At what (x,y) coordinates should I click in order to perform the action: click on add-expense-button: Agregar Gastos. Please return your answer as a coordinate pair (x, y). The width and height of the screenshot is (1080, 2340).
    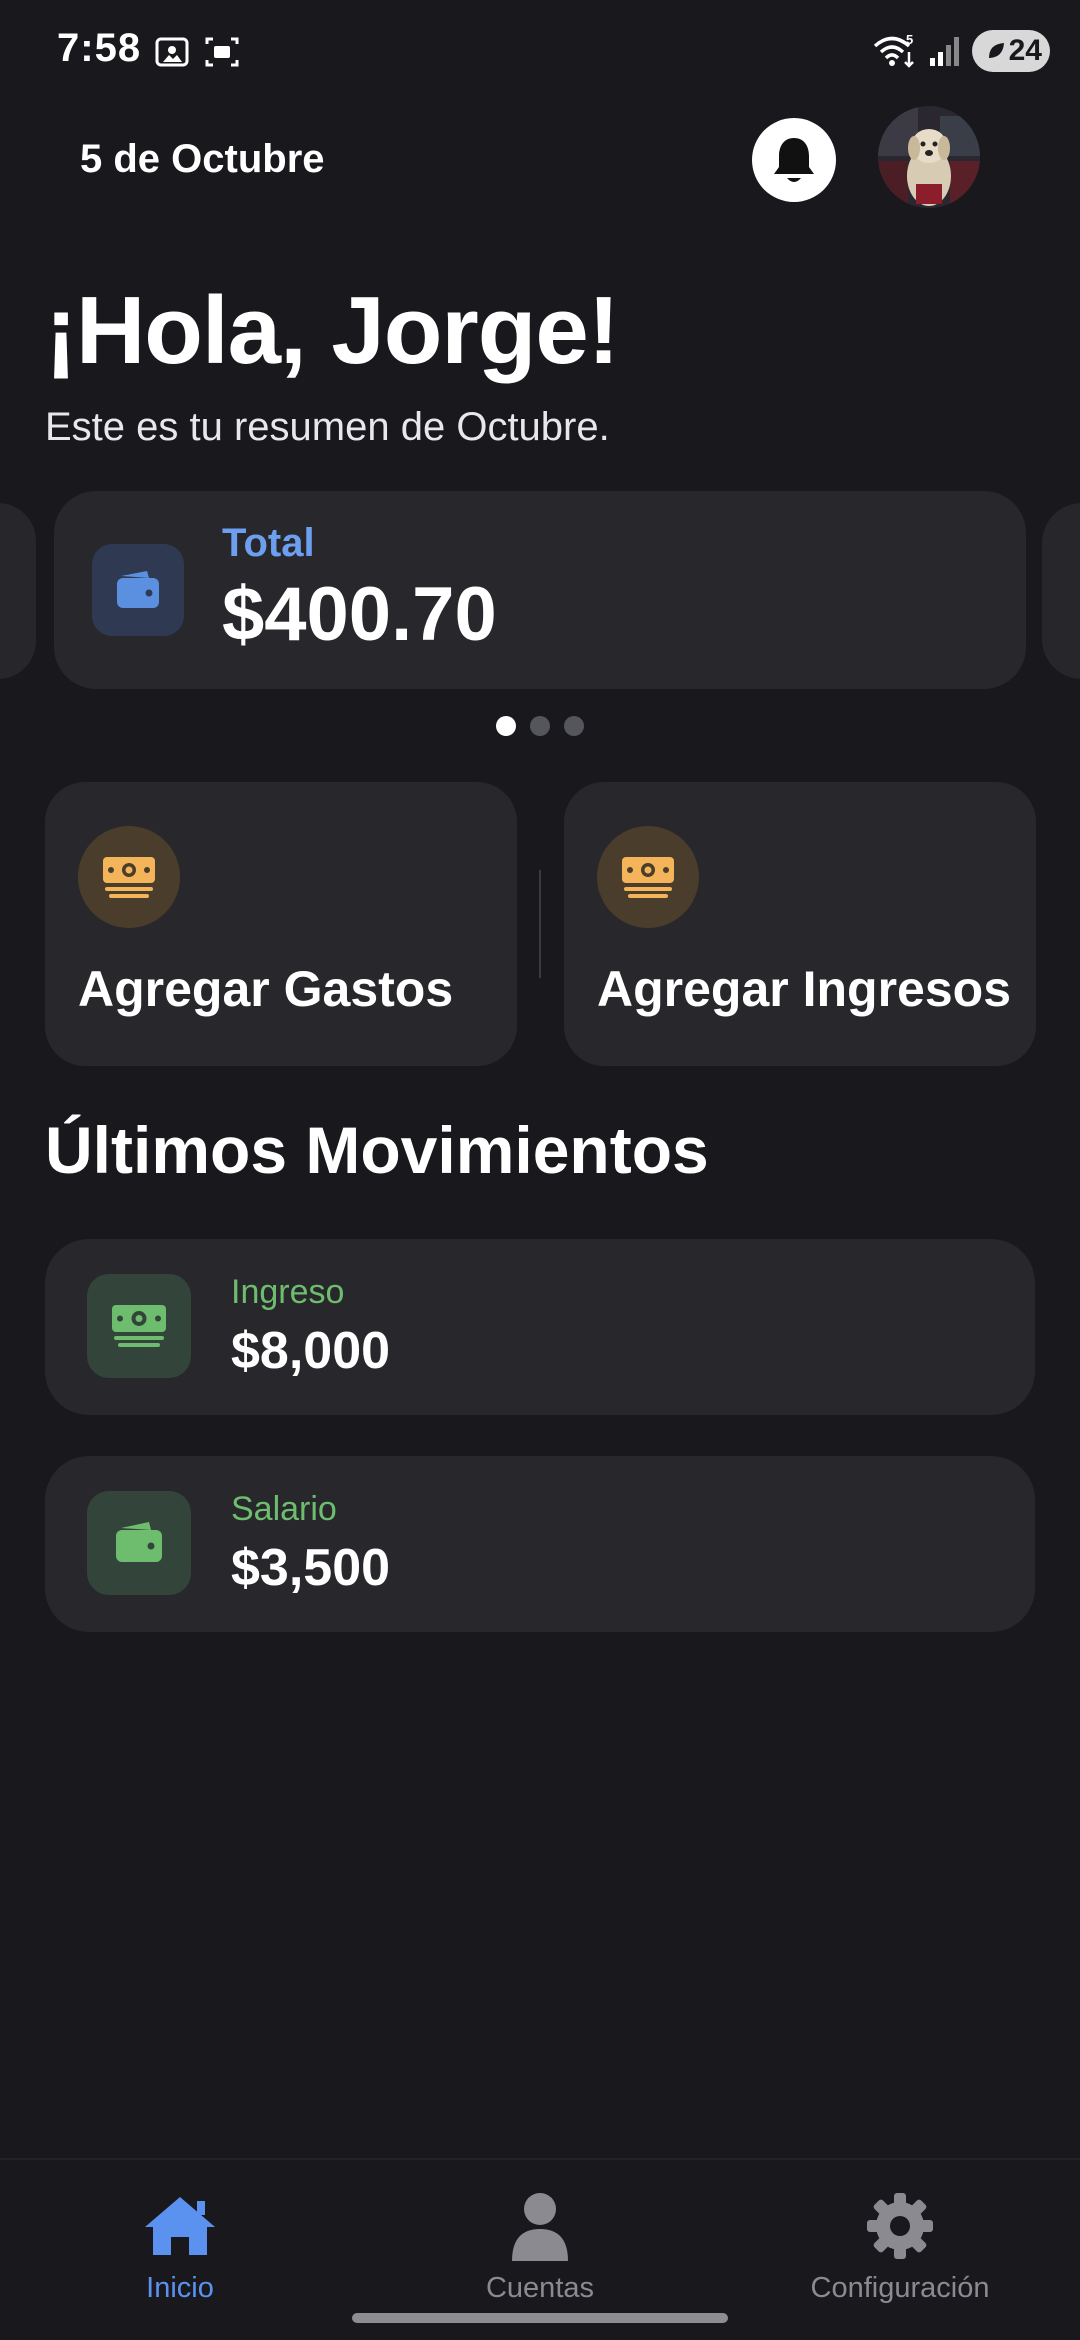
    Looking at the image, I should click on (281, 924).